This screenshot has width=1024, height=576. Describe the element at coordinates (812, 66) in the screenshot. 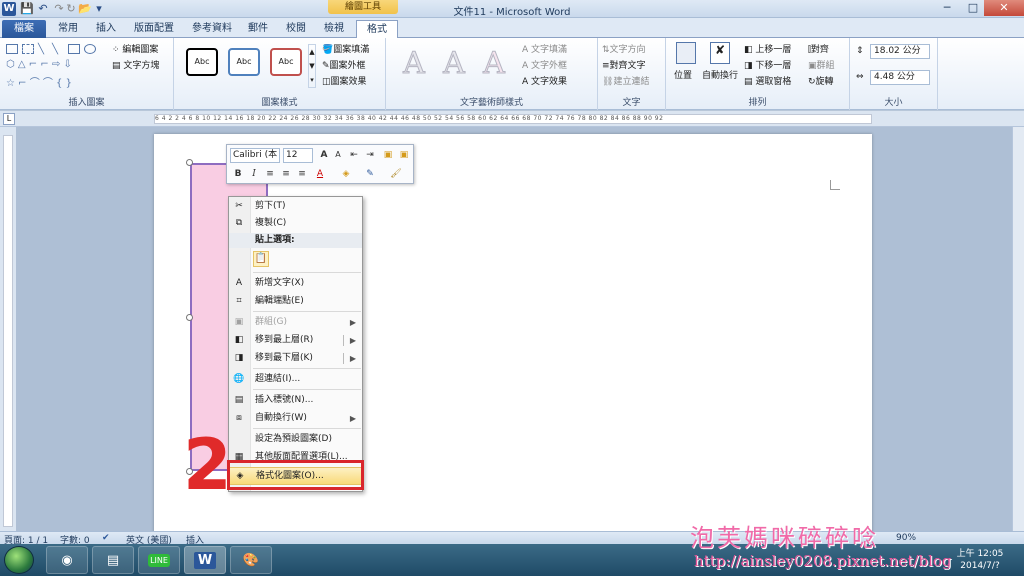

I see `group-icon: ▣` at that location.